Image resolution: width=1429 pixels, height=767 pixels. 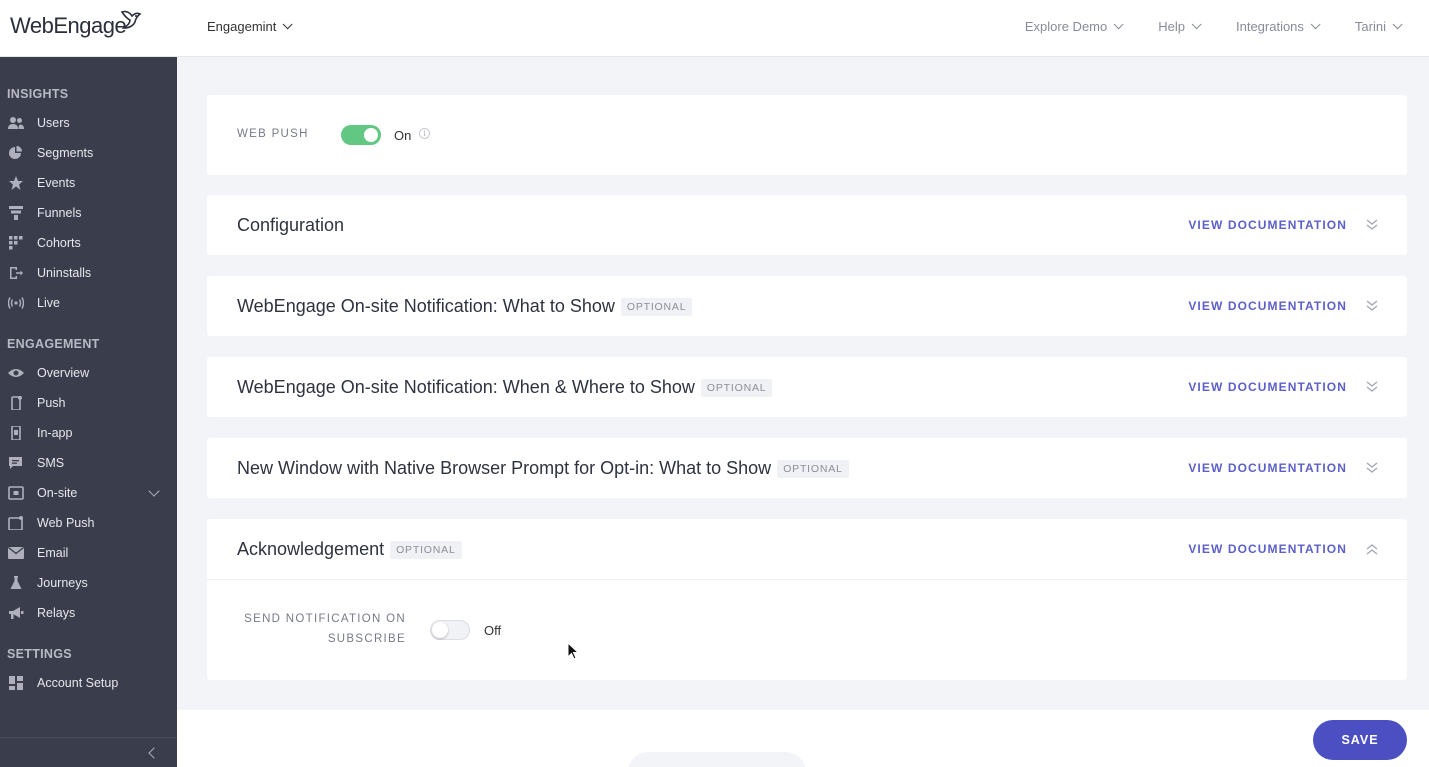 What do you see at coordinates (1171, 26) in the screenshot?
I see `nav-label: Help` at bounding box center [1171, 26].